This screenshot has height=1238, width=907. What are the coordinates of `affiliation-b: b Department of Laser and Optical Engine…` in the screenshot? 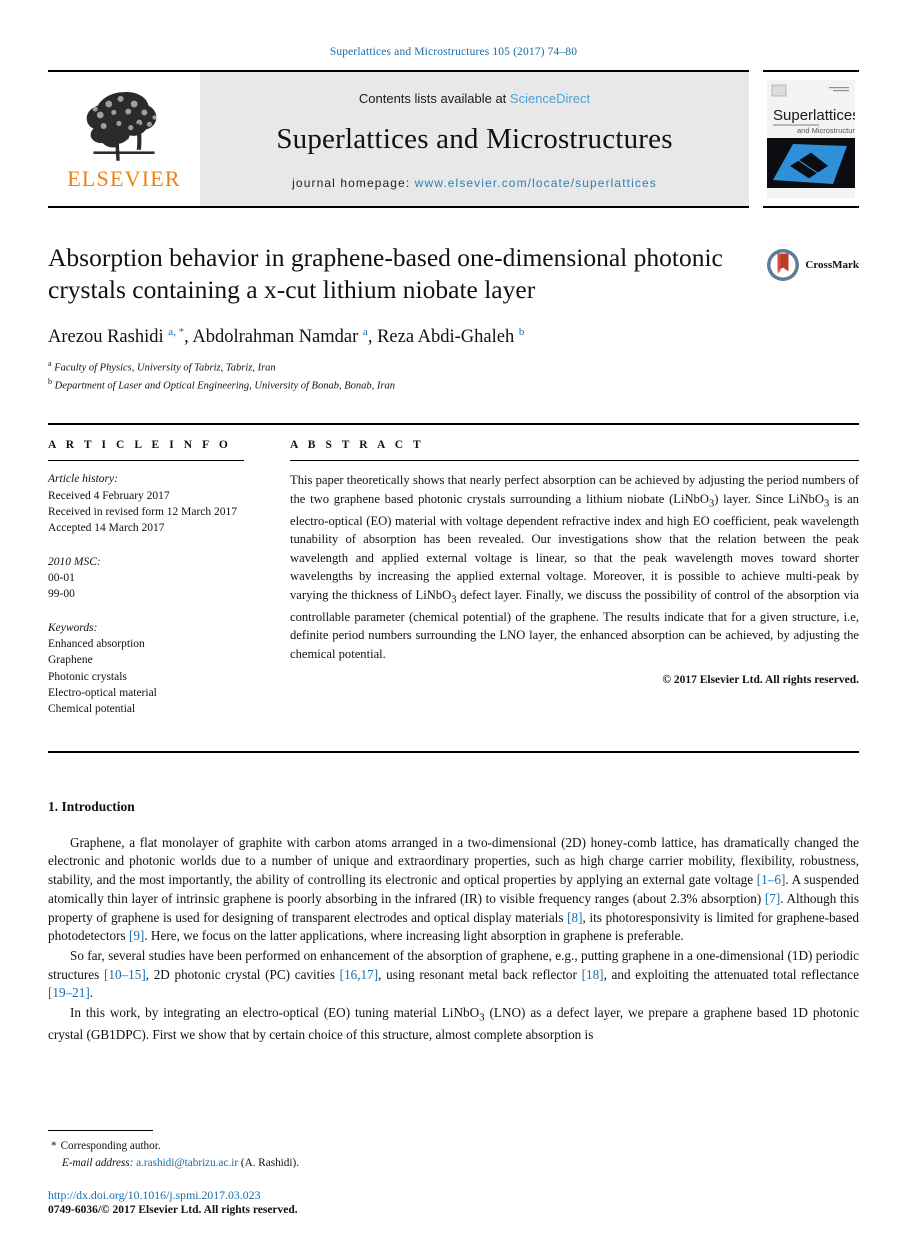 It's located at (221, 384).